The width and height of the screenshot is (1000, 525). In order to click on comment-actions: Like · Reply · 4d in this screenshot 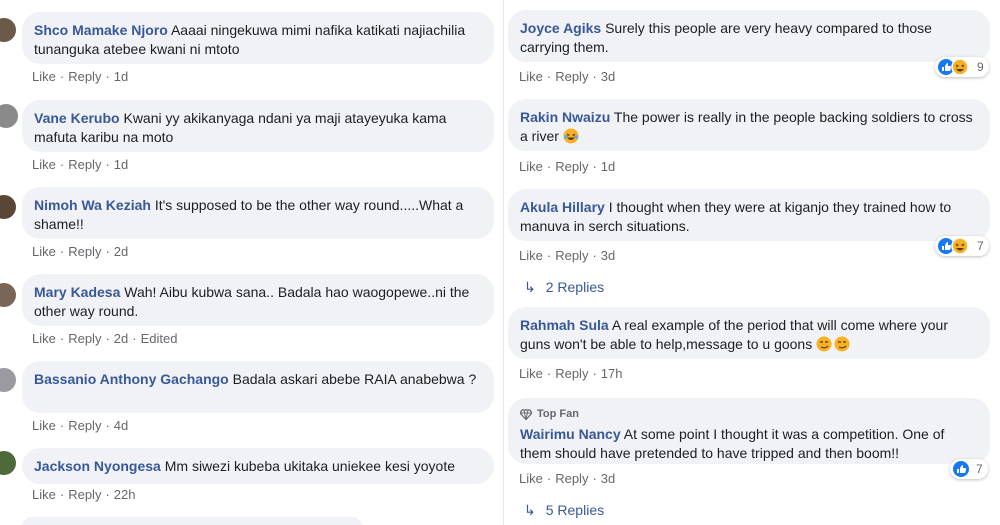, I will do `click(80, 425)`.